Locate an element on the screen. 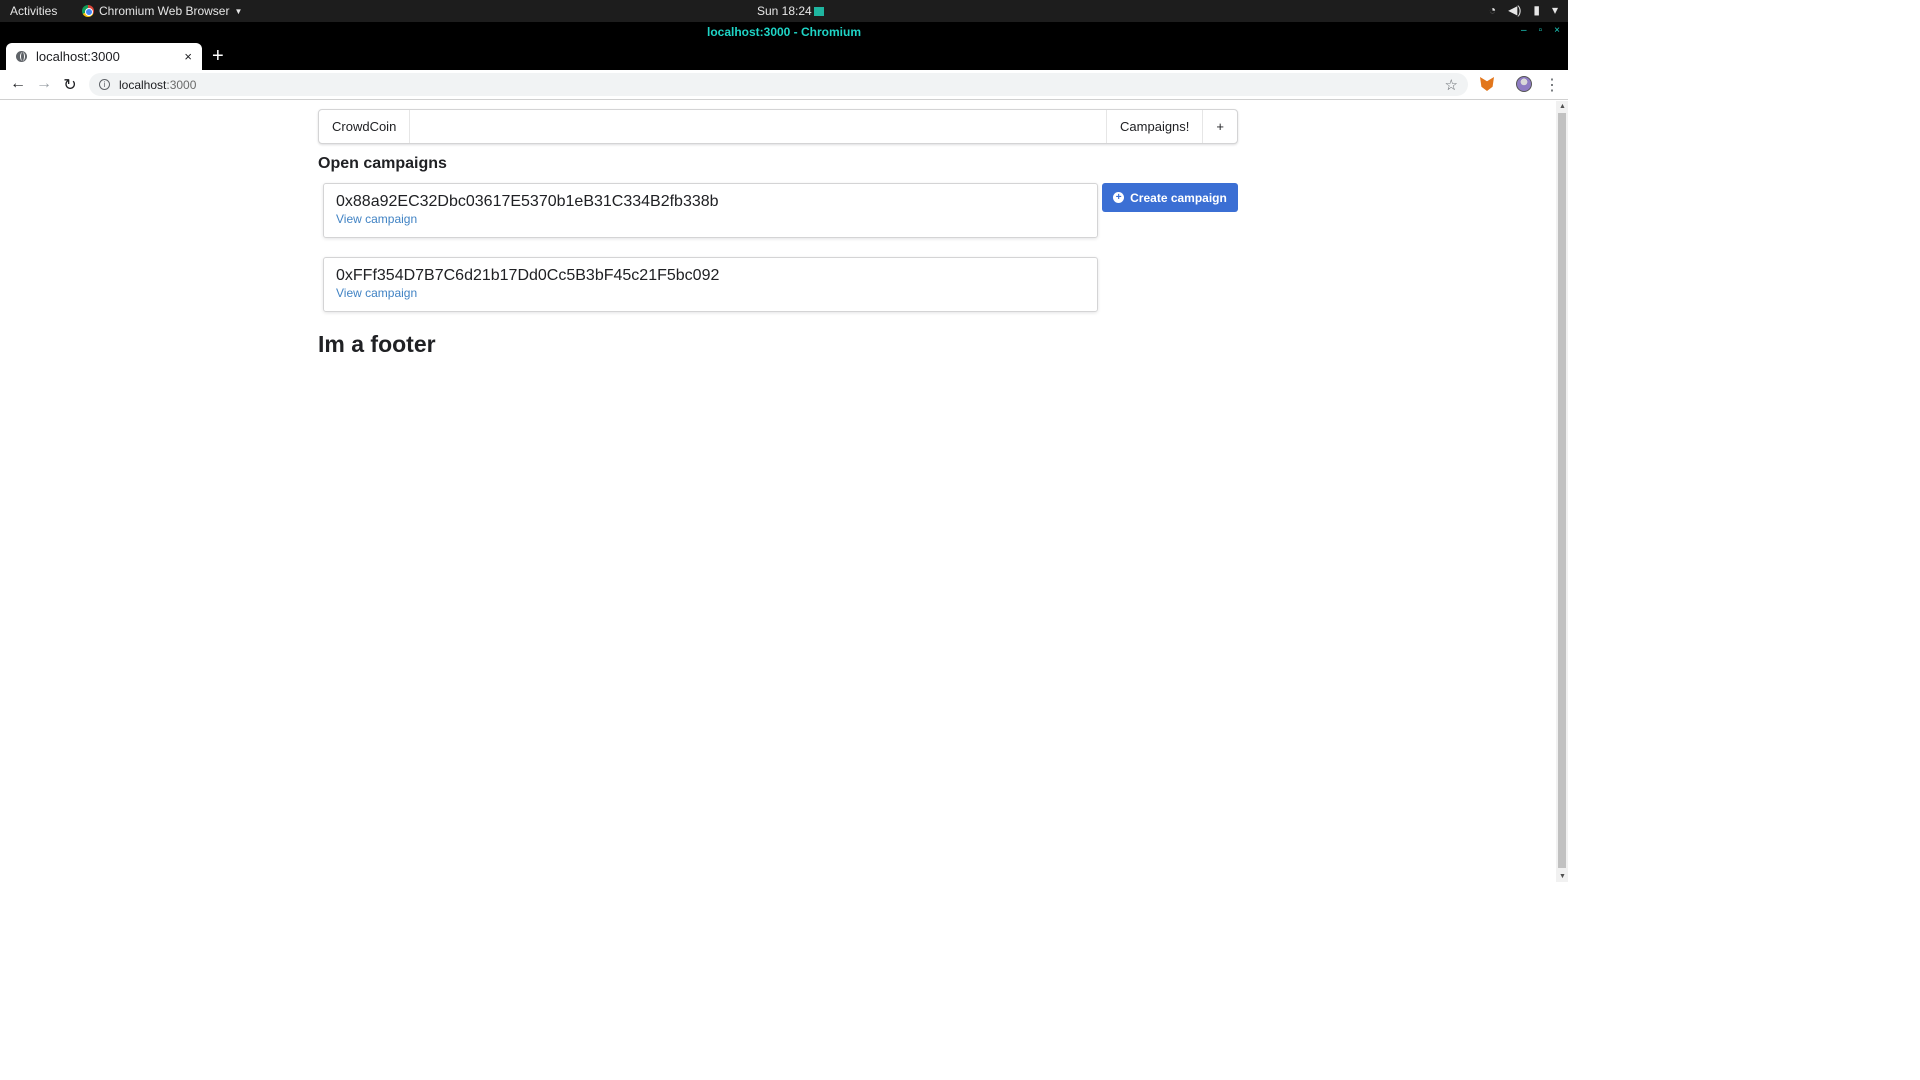 Image resolution: width=1920 pixels, height=1080 pixels. menu-item-add: + is located at coordinates (1219, 126).